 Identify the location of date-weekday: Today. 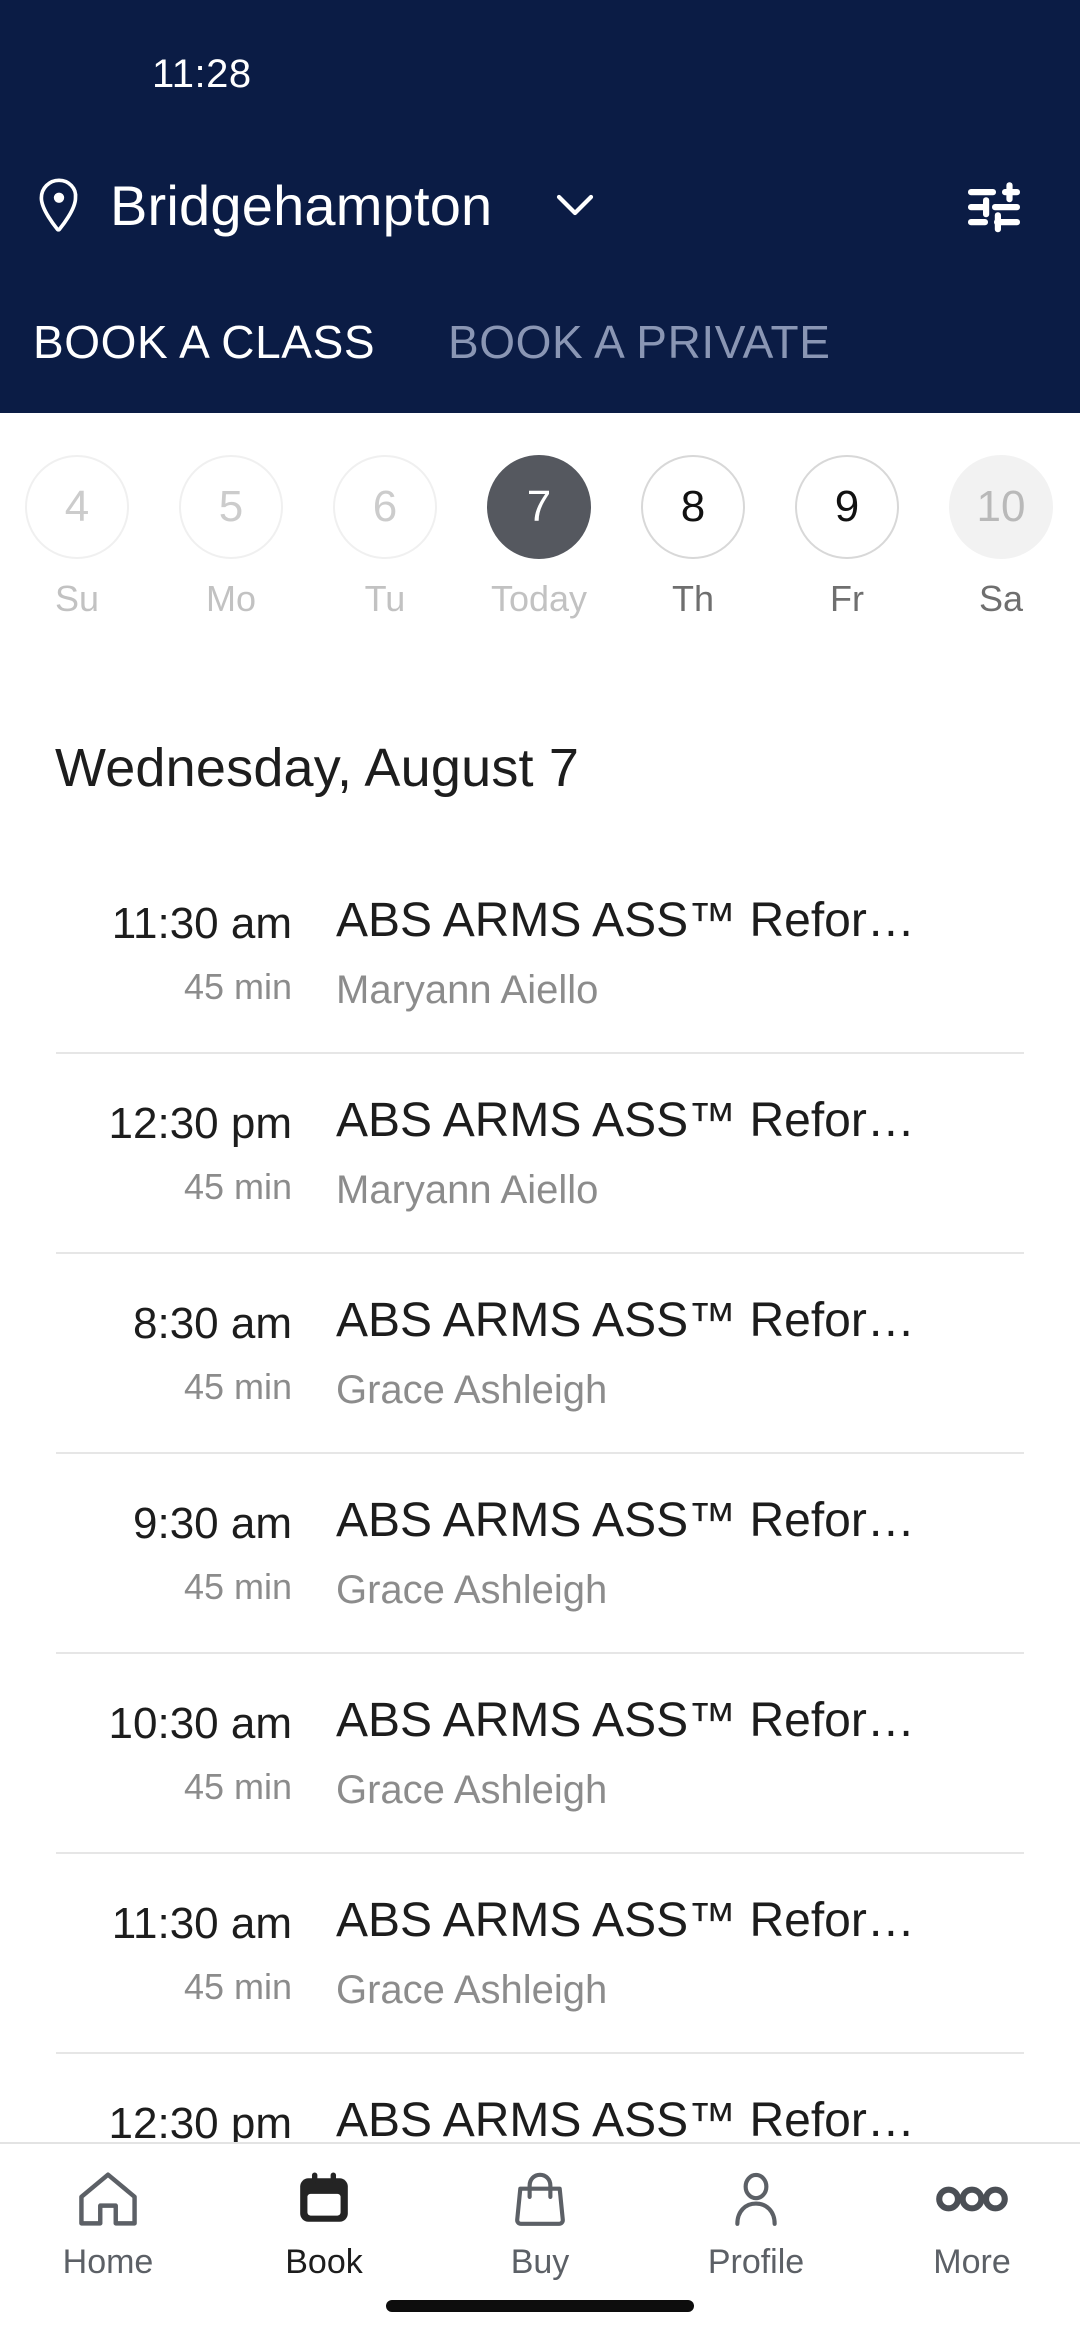
(539, 598).